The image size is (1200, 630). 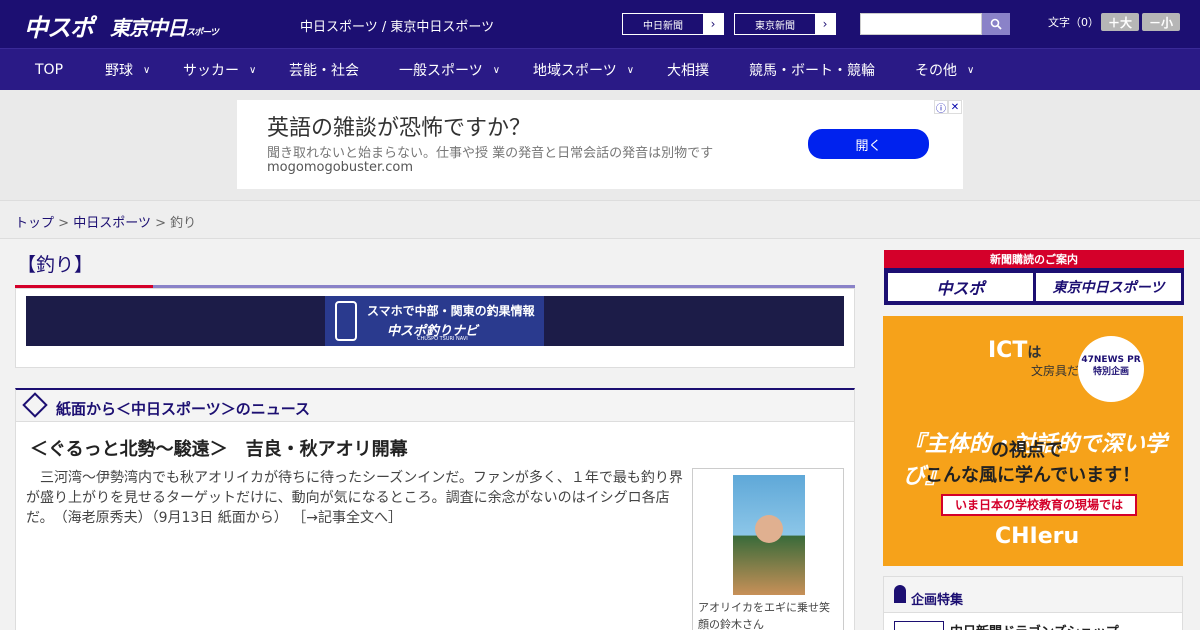 I want to click on nav-item-entertainment: 芸能・社会, so click(x=324, y=70).